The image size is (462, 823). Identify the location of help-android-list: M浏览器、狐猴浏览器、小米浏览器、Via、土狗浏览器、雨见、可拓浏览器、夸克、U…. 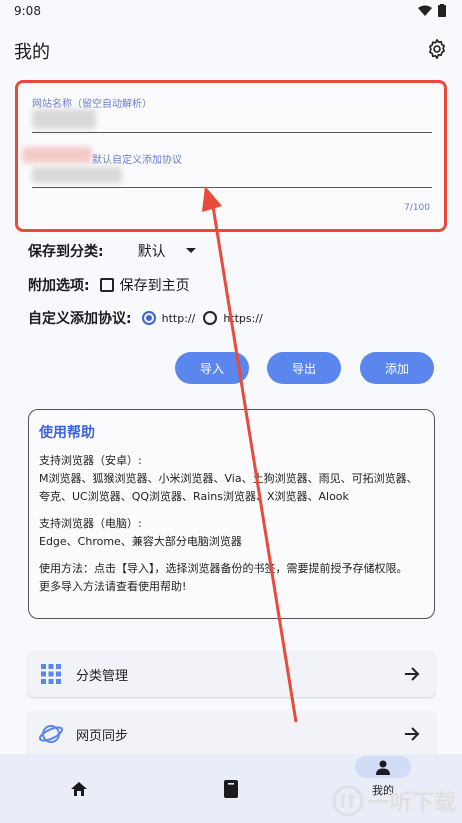
(228, 487).